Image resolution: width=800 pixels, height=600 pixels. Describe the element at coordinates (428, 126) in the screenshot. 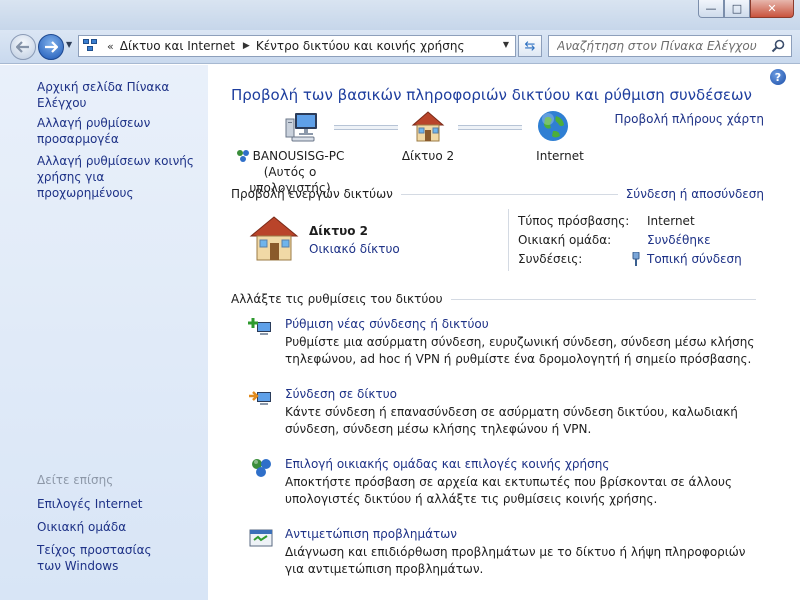

I see `house-icon` at that location.